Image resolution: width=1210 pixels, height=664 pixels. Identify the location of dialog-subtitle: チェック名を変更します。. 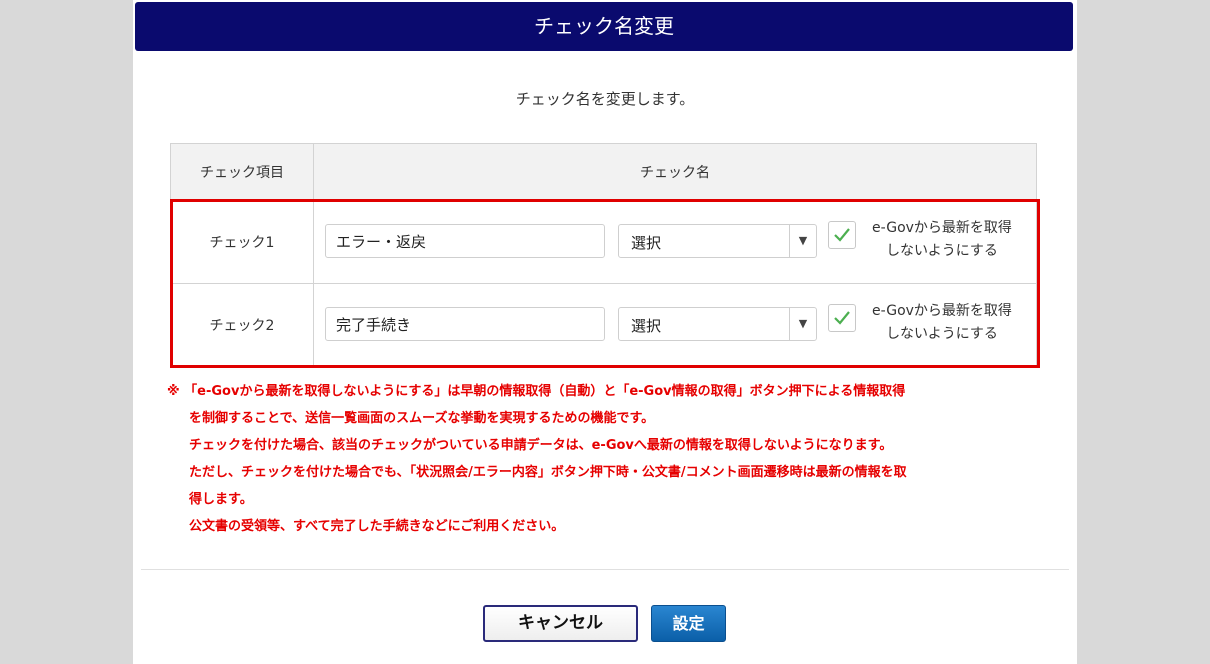
(605, 99).